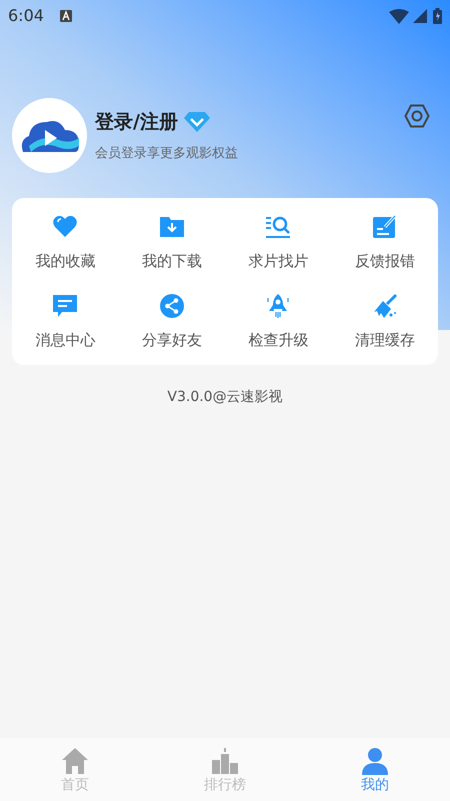  Describe the element at coordinates (278, 227) in the screenshot. I see `search-icon` at that location.